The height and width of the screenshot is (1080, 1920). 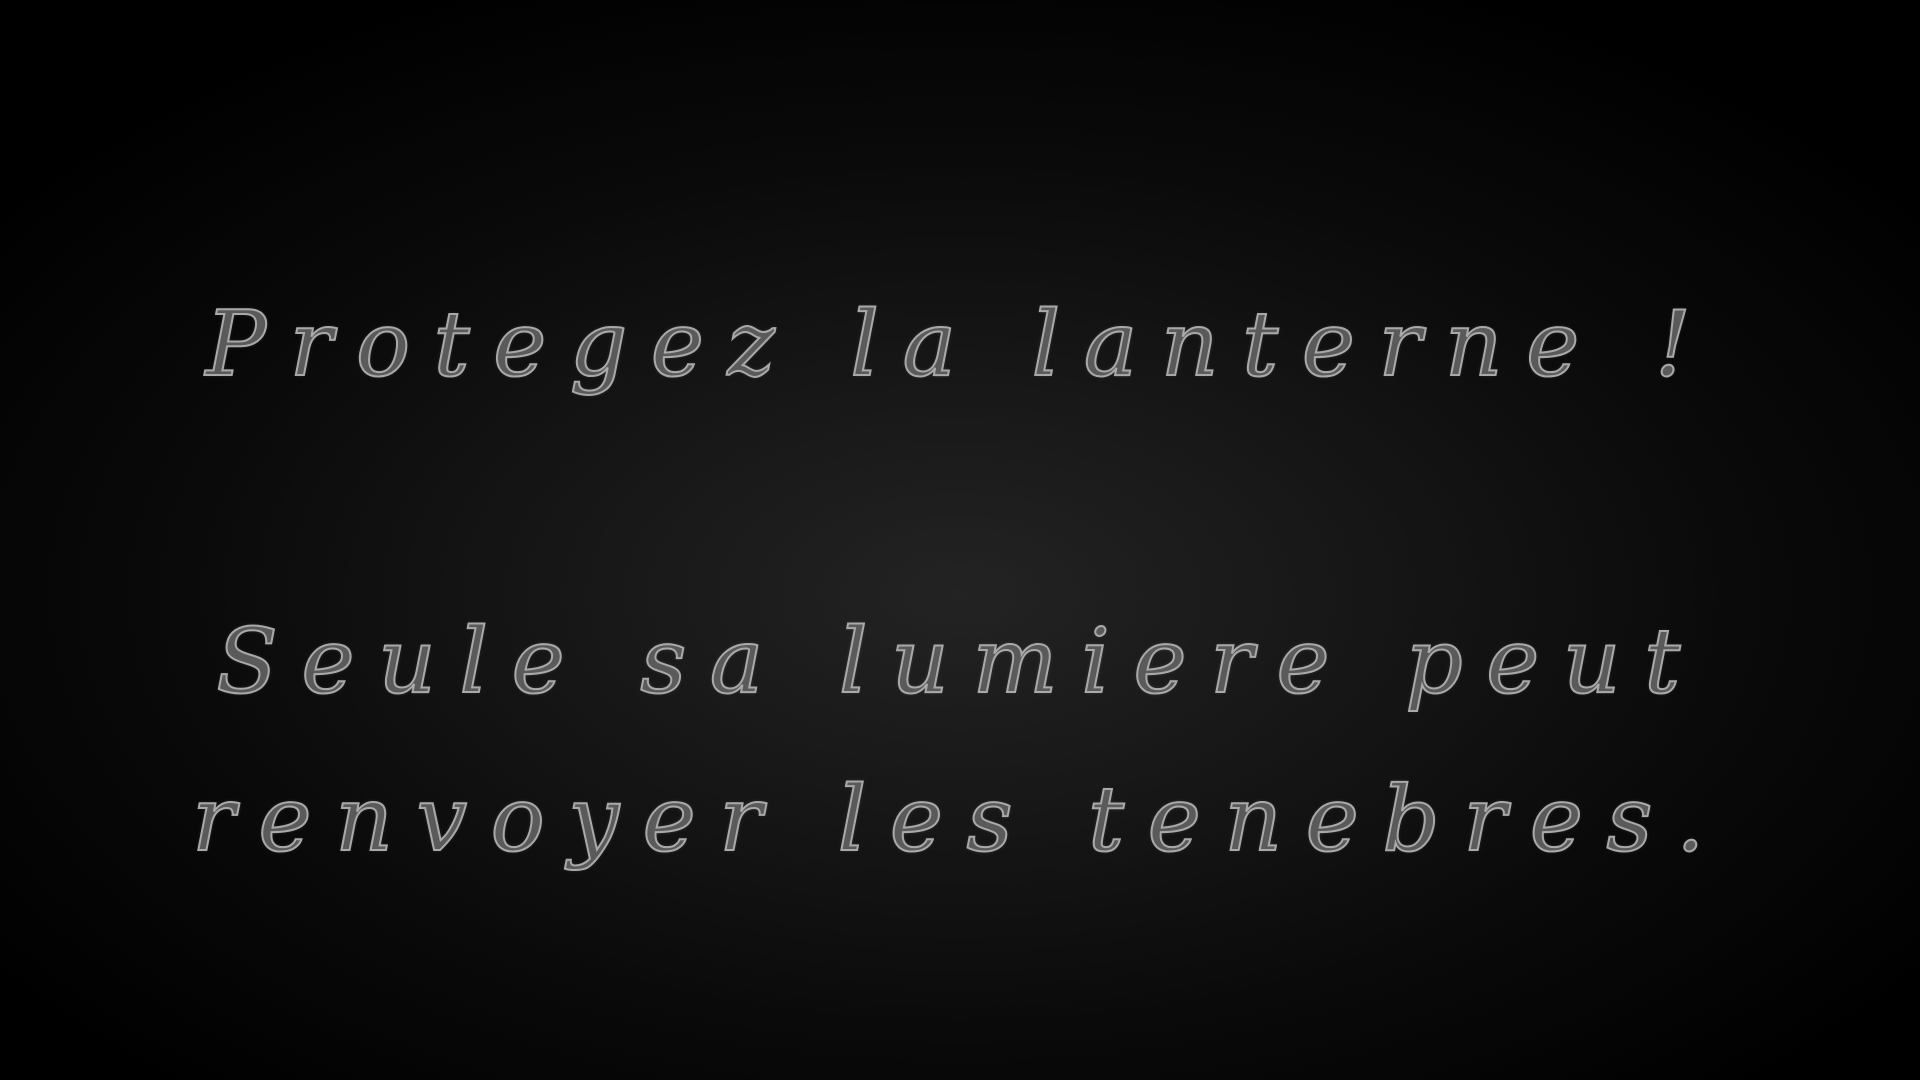 I want to click on intro-line-2: Seule sa lumiere peut, so click(x=959, y=661).